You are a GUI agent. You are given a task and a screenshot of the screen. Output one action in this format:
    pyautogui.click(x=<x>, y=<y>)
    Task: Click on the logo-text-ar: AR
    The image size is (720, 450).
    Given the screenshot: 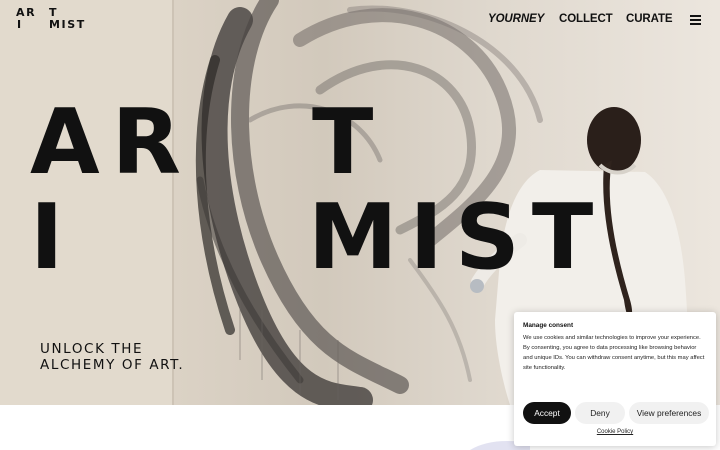 What is the action you would take?
    pyautogui.click(x=26, y=12)
    